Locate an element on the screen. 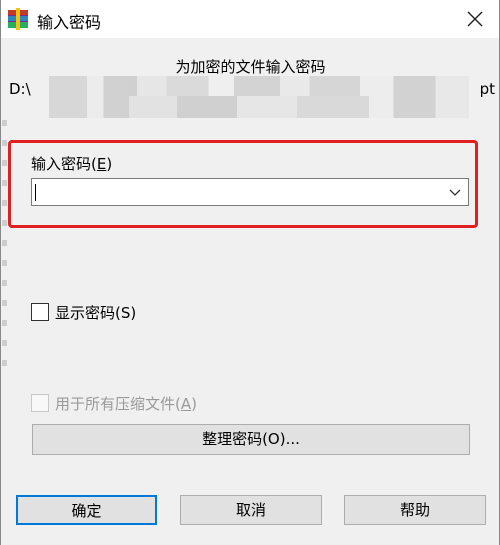 This screenshot has width=500, height=545. text-caret is located at coordinates (35, 192).